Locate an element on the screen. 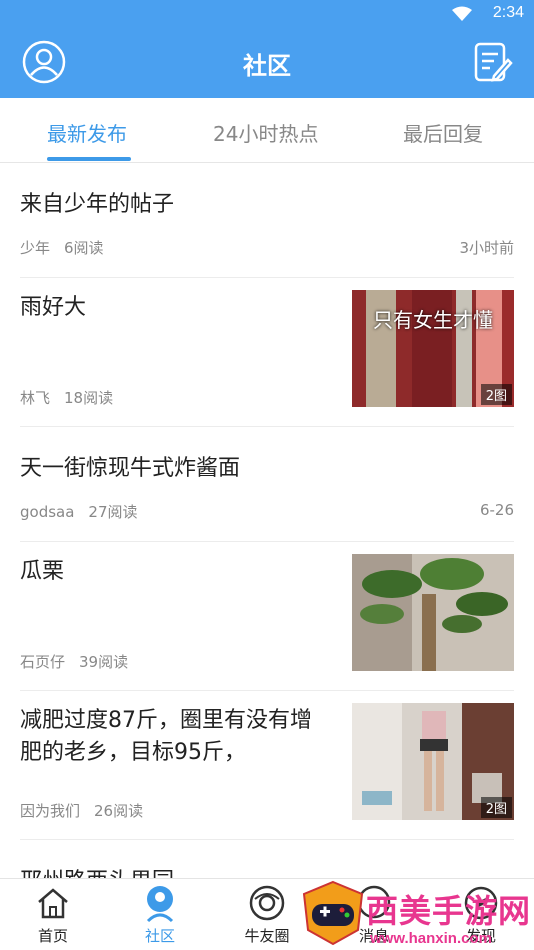  post-author: 少年 is located at coordinates (35, 248).